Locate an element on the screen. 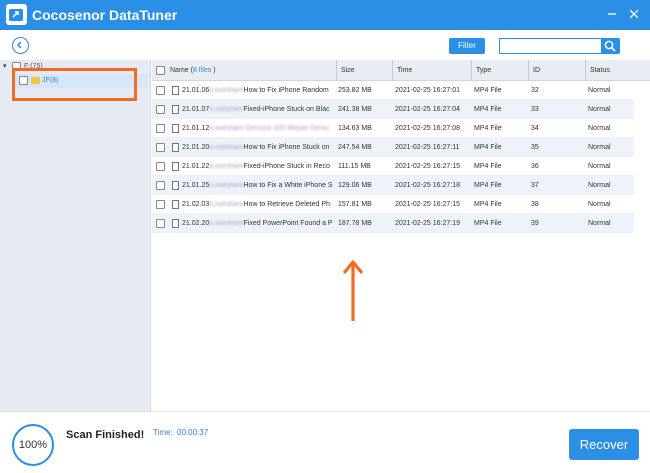 The image size is (650, 473). cell-time: 2021-02-25 16:27:11 is located at coordinates (427, 147).